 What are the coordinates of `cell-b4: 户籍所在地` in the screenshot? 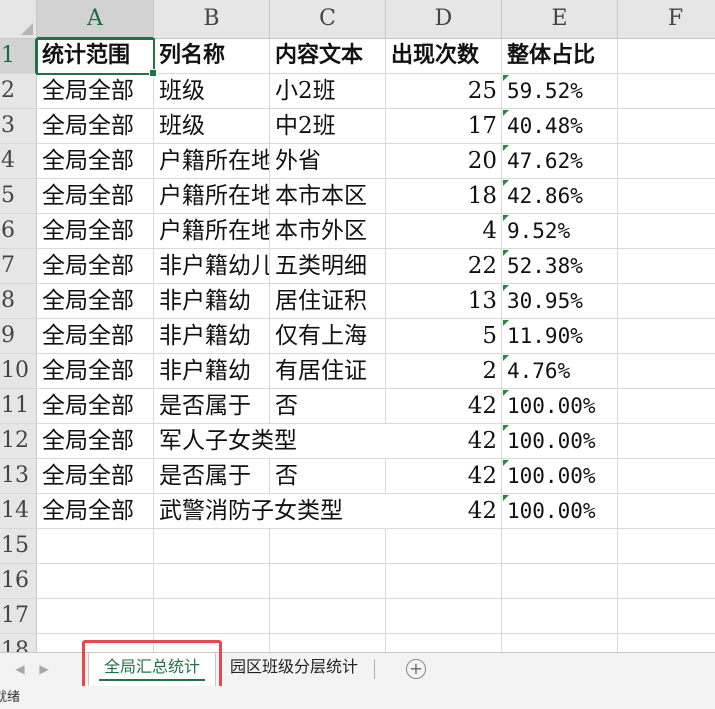 It's located at (212, 161).